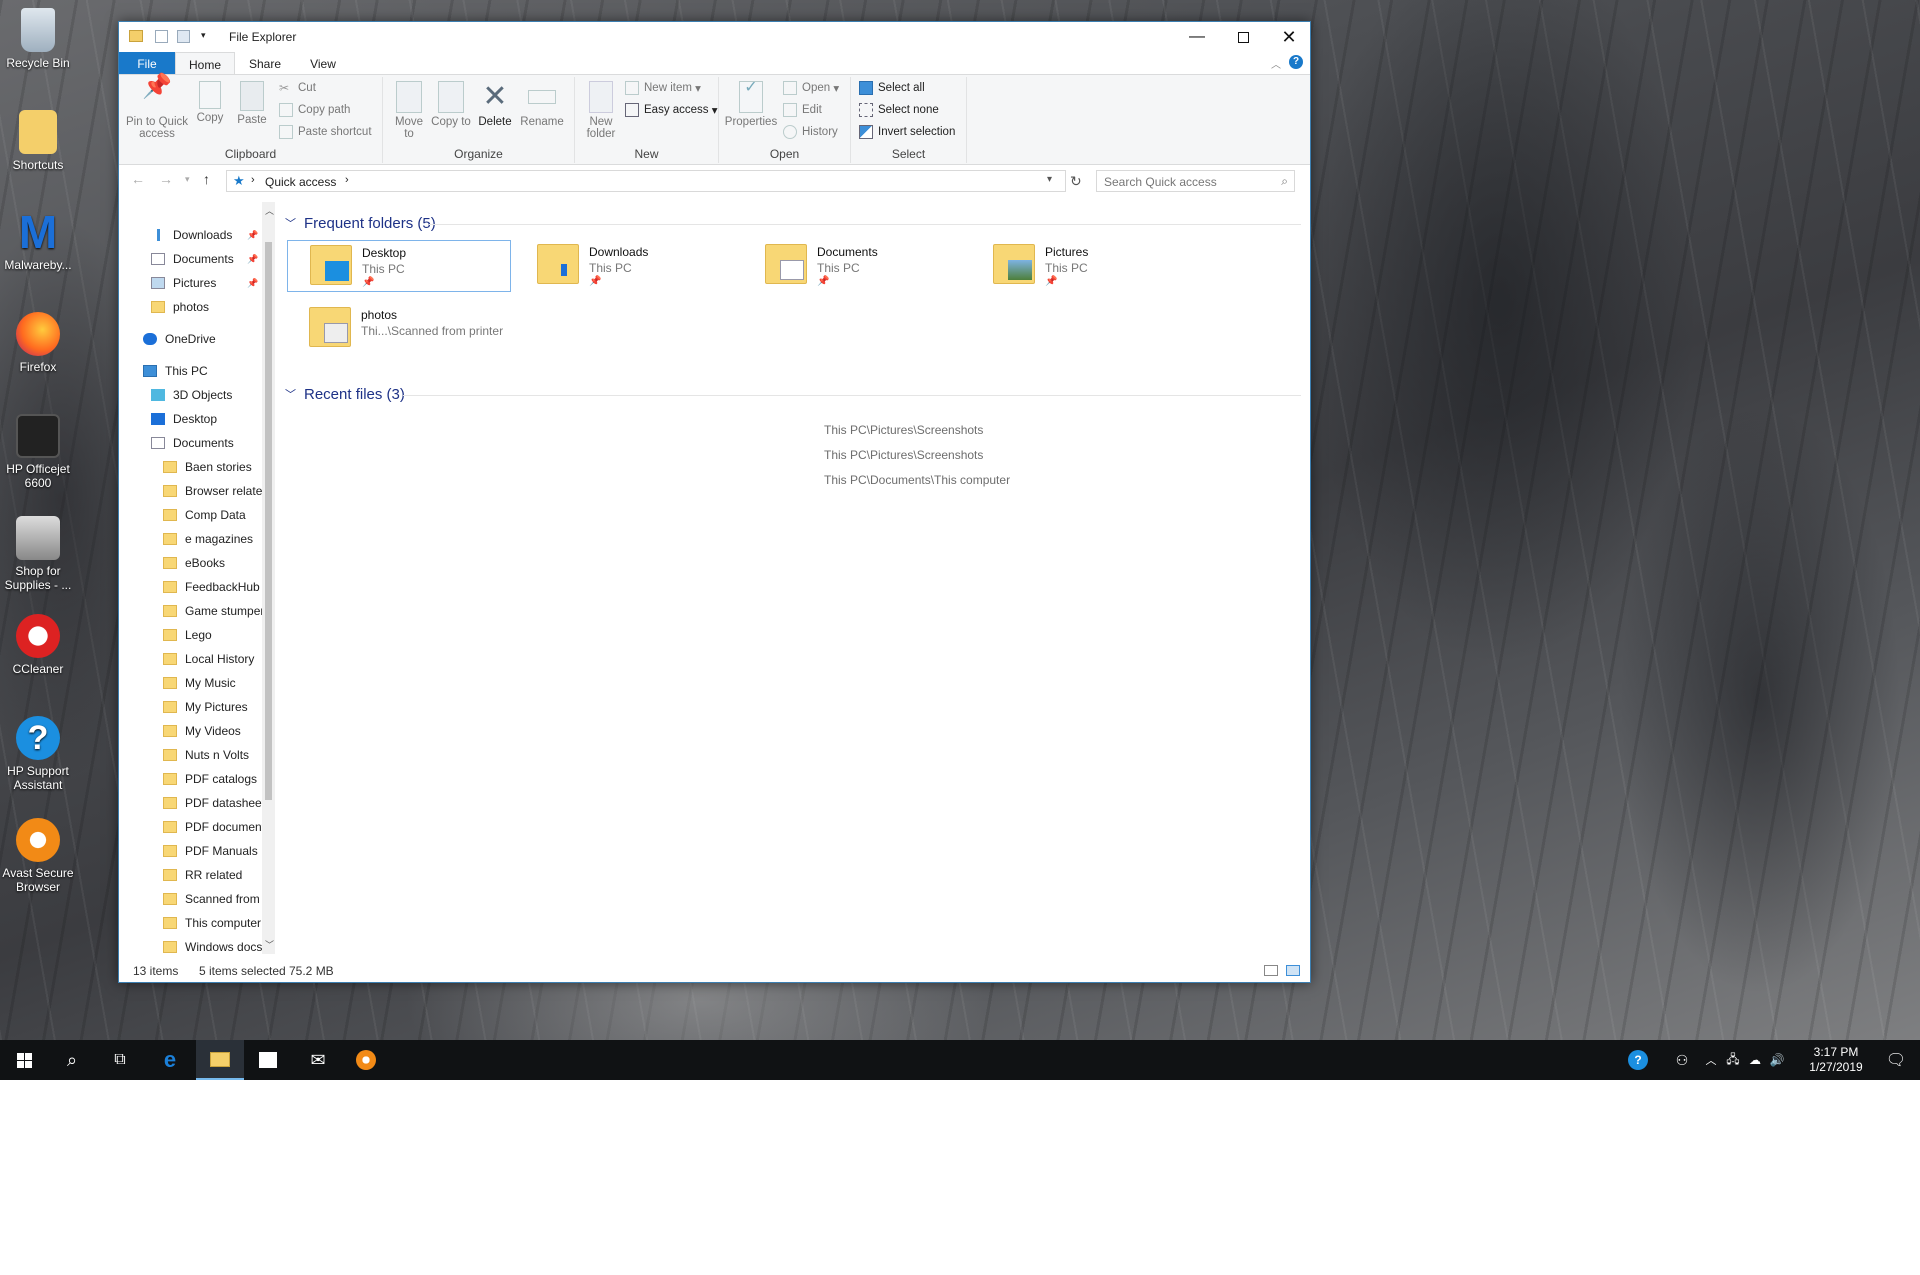 Image resolution: width=1920 pixels, height=1275 pixels. What do you see at coordinates (1076, 181) in the screenshot?
I see `refresh-icon: ↻` at bounding box center [1076, 181].